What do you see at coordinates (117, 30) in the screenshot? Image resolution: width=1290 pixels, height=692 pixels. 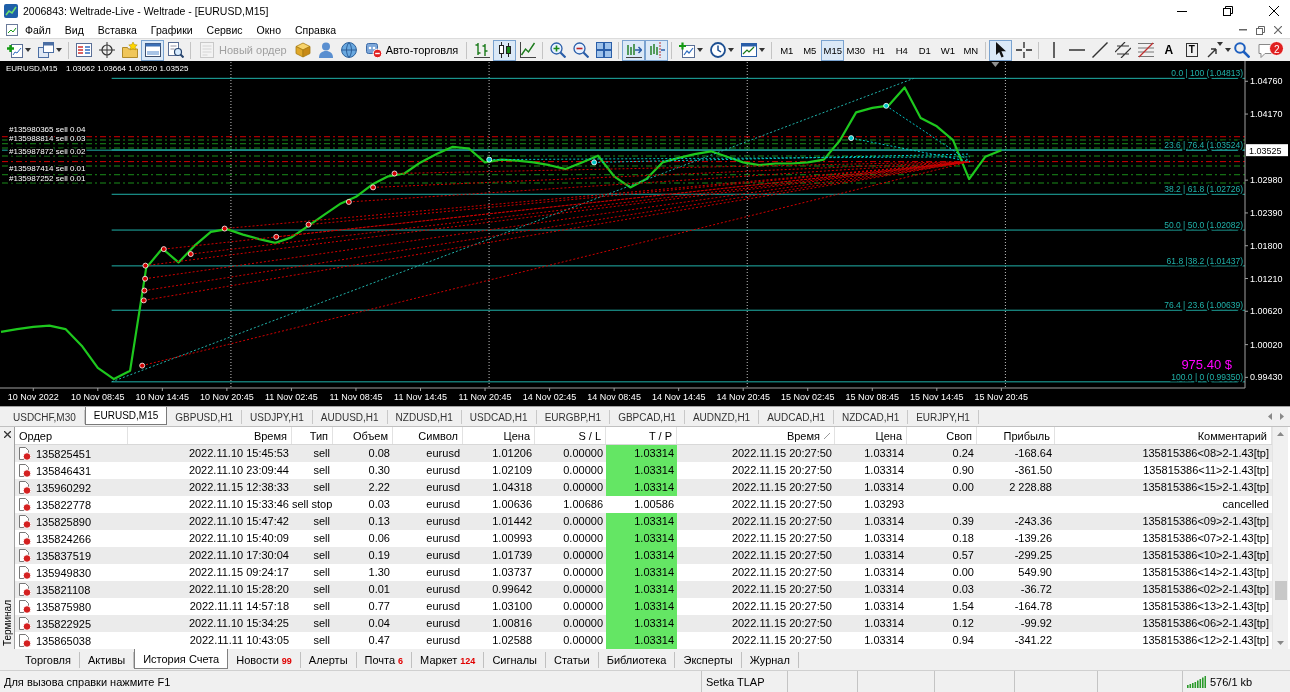 I see `menu-item: Вставка` at bounding box center [117, 30].